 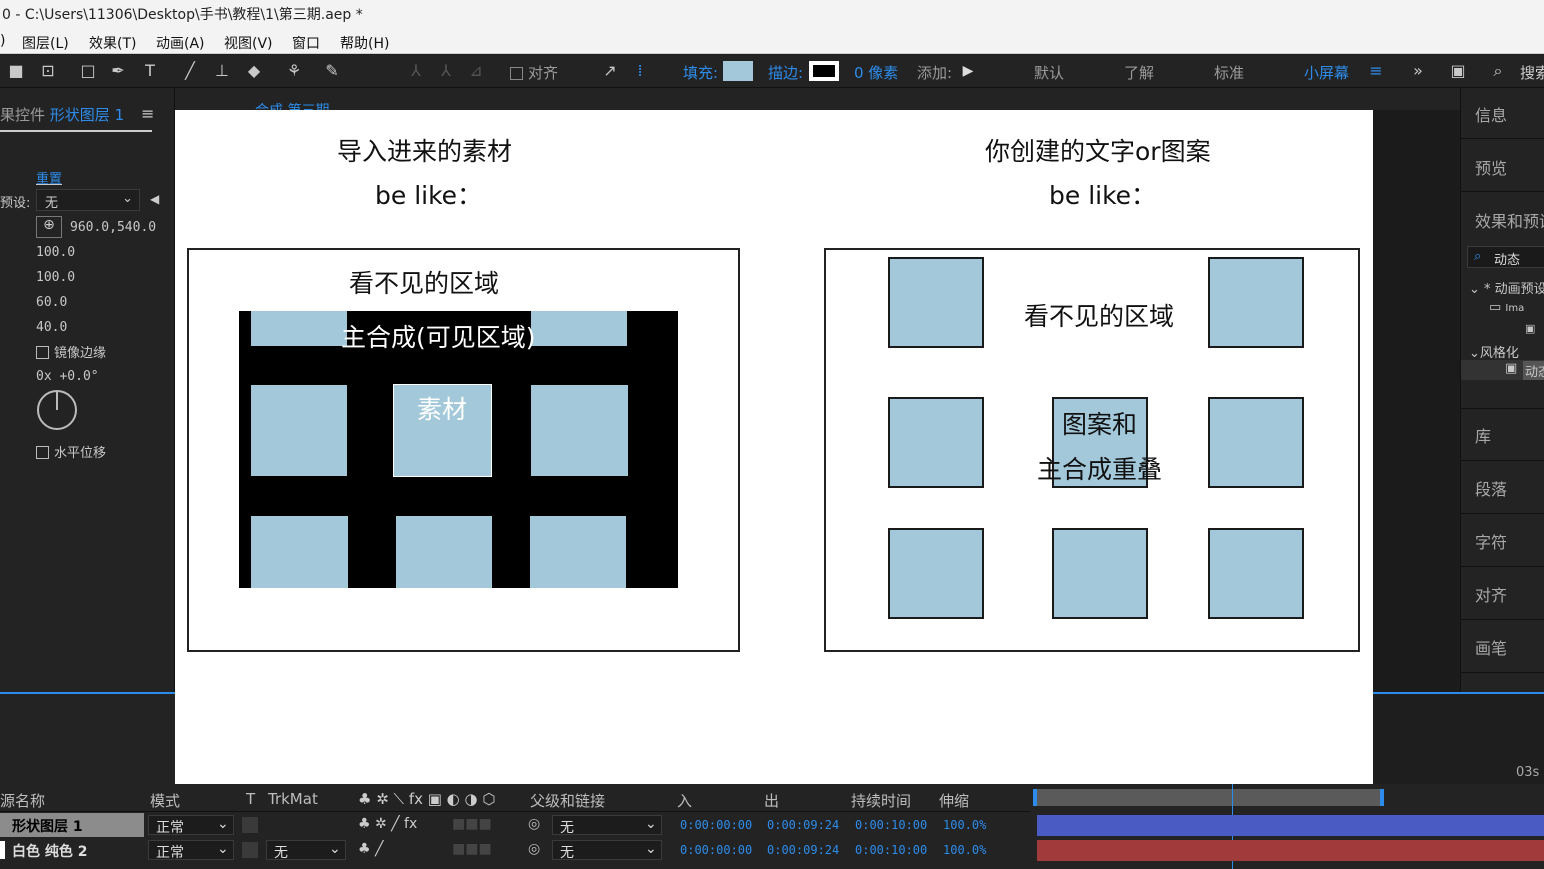 I want to click on brush-tool-icon: ╱, so click(x=190, y=71).